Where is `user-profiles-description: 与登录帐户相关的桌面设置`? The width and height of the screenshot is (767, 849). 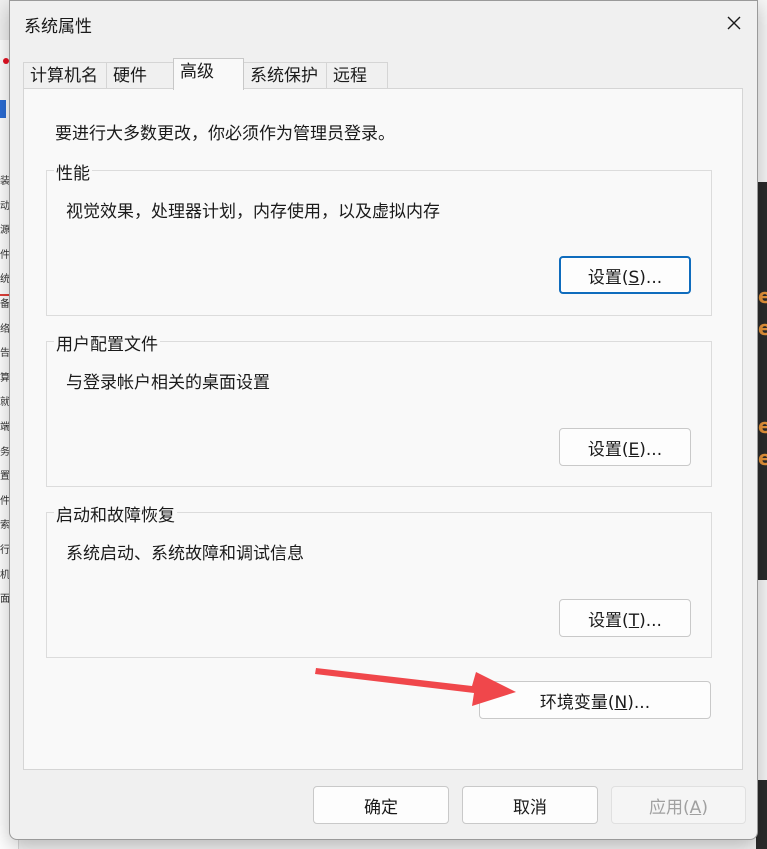 user-profiles-description: 与登录帐户相关的桌面设置 is located at coordinates (168, 383).